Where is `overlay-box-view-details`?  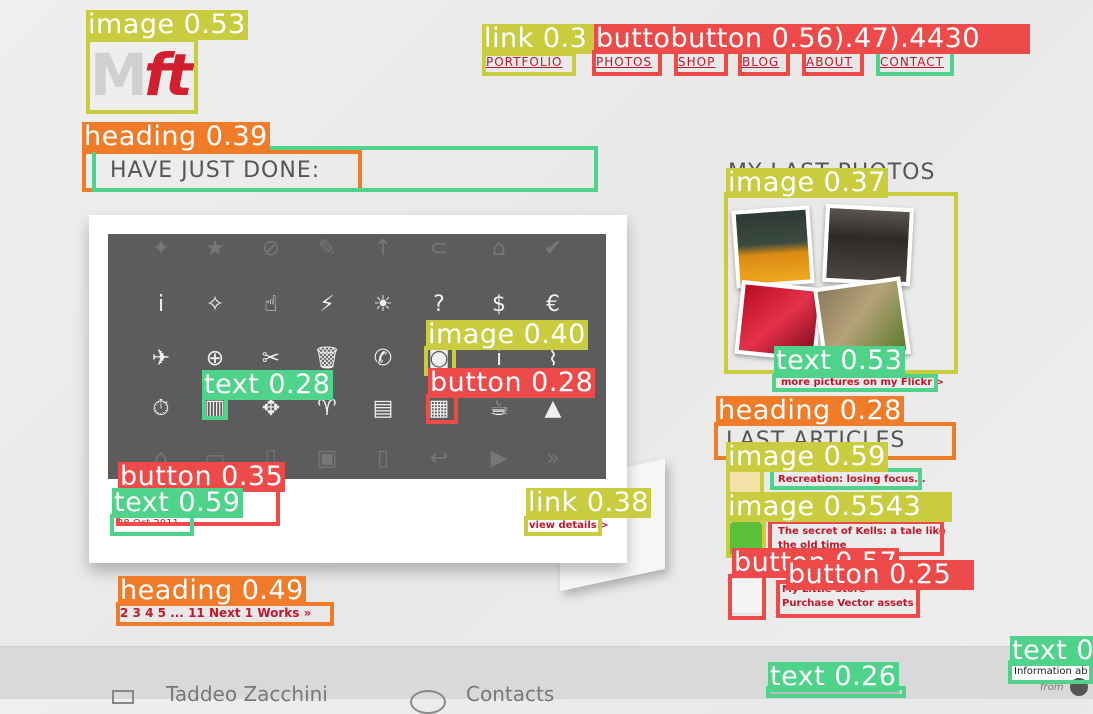 overlay-box-view-details is located at coordinates (563, 526).